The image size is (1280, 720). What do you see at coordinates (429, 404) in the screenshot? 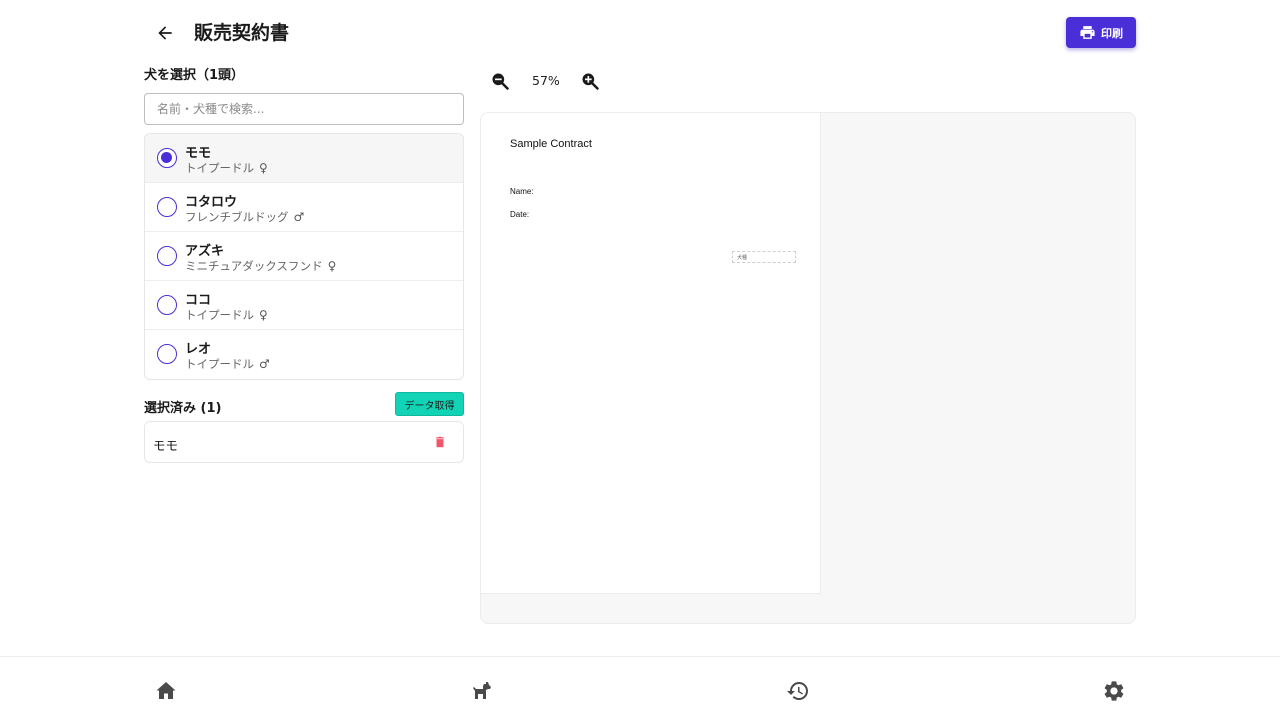
I see `fetch-data-button: データ取得` at bounding box center [429, 404].